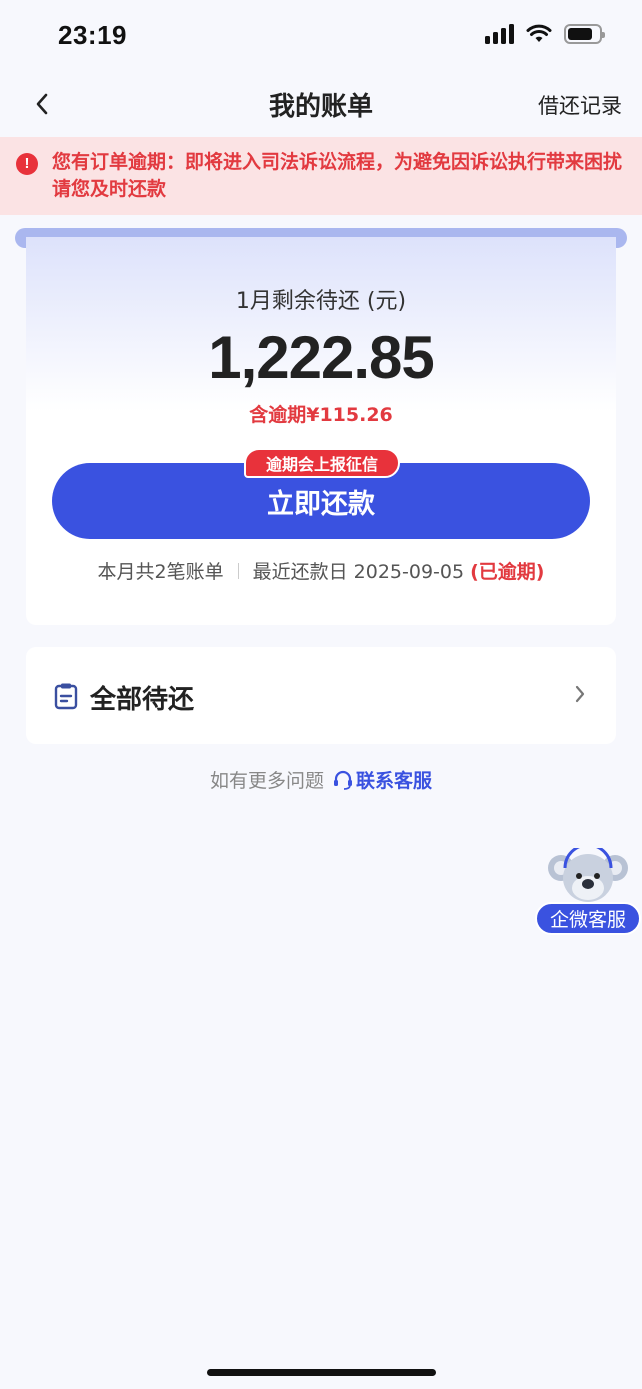  What do you see at coordinates (507, 572) in the screenshot?
I see `overdue-status-tag: (已逾期)` at bounding box center [507, 572].